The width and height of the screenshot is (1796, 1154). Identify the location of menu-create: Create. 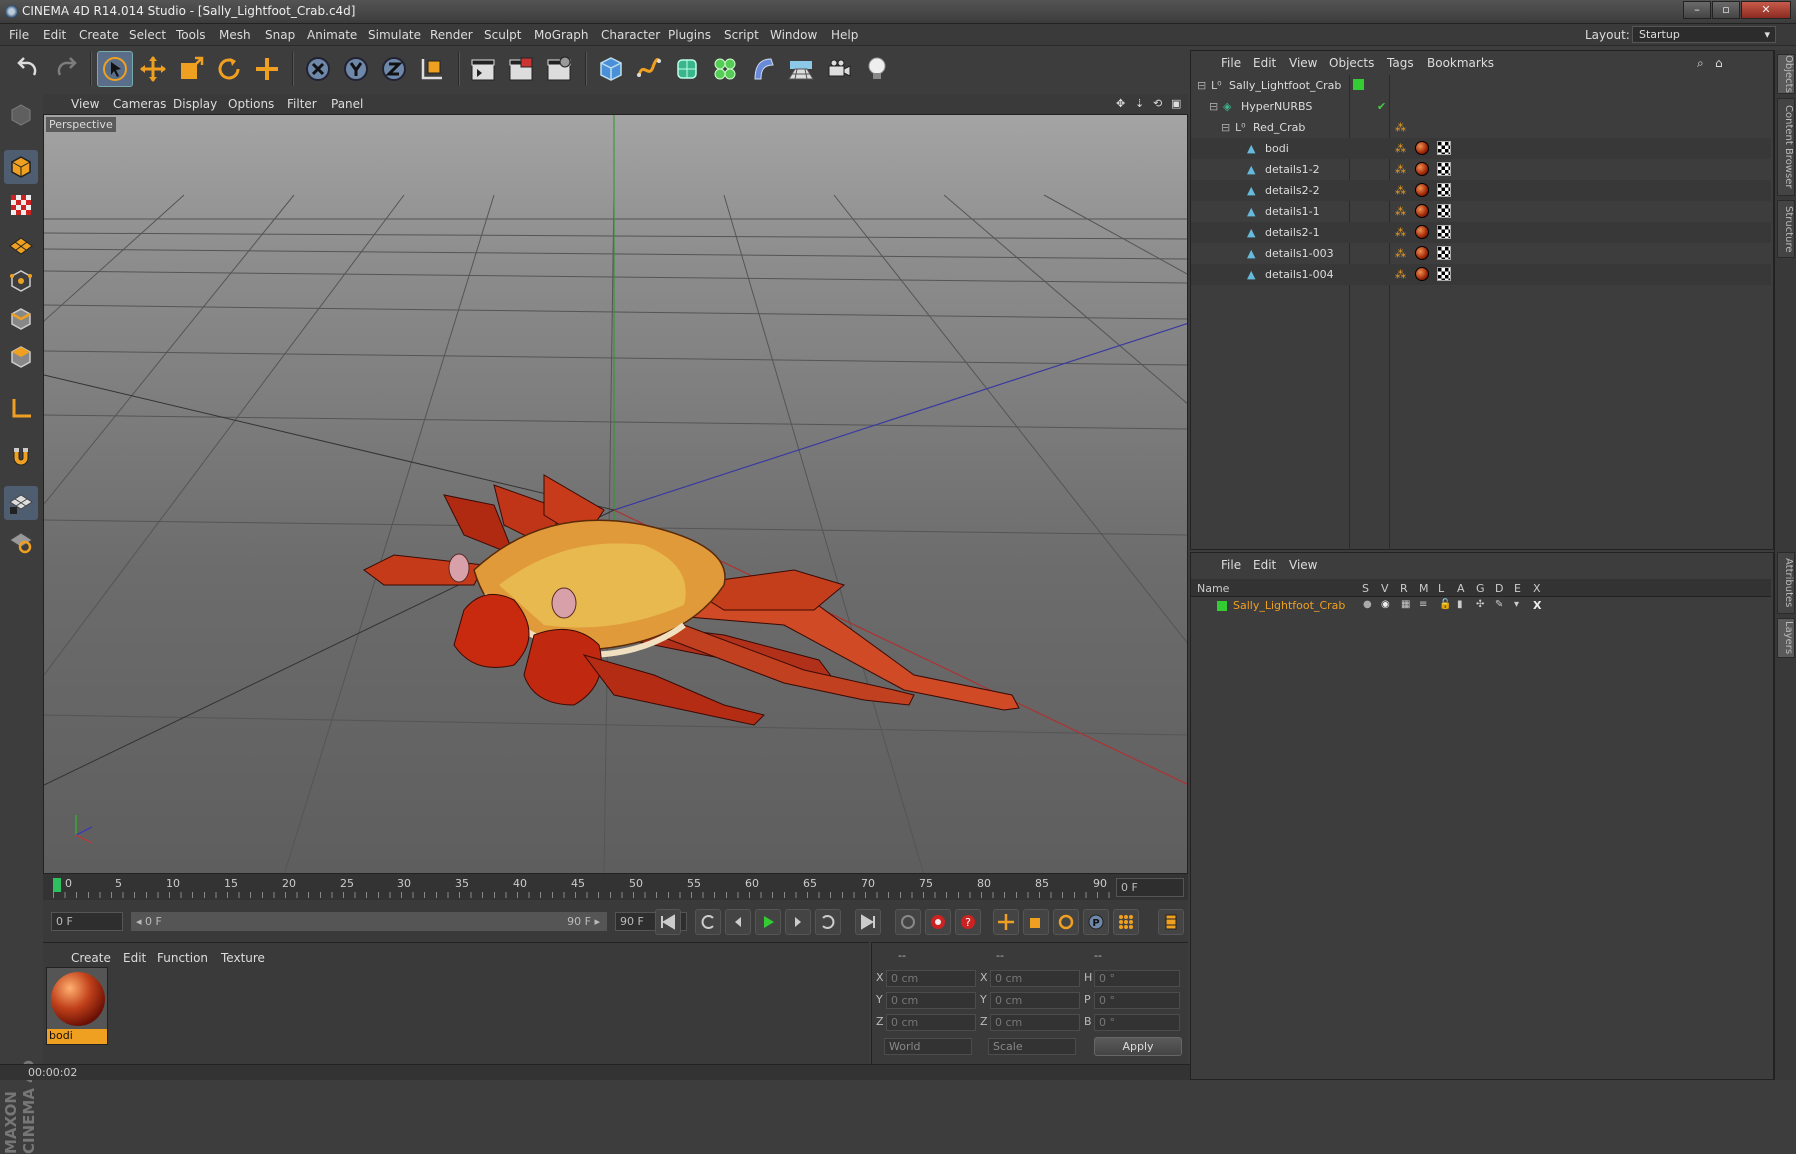
(99, 35).